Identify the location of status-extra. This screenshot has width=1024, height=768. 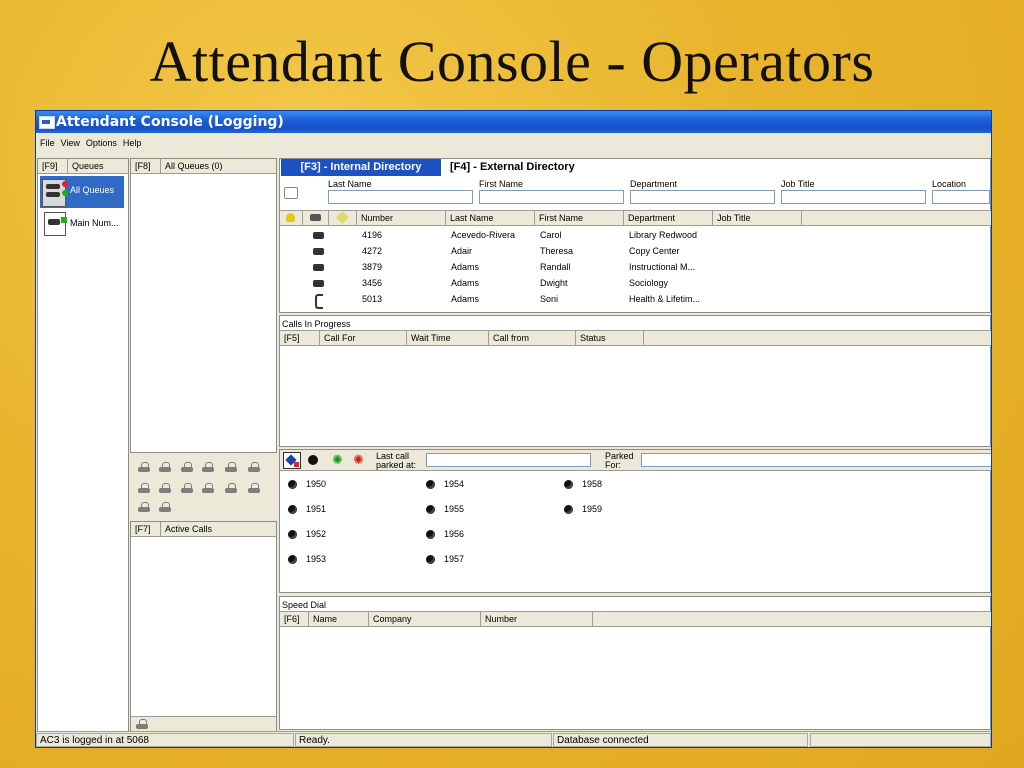
(900, 740).